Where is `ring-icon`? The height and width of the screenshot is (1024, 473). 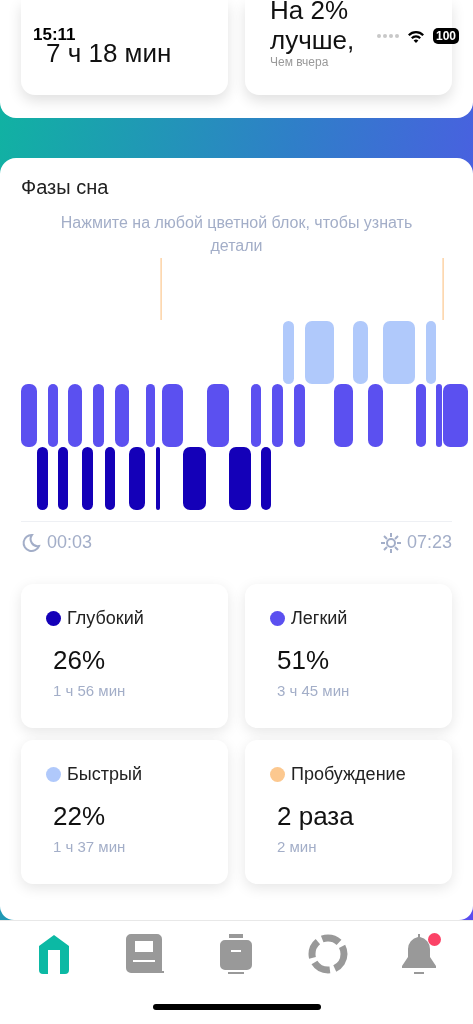 ring-icon is located at coordinates (327, 954).